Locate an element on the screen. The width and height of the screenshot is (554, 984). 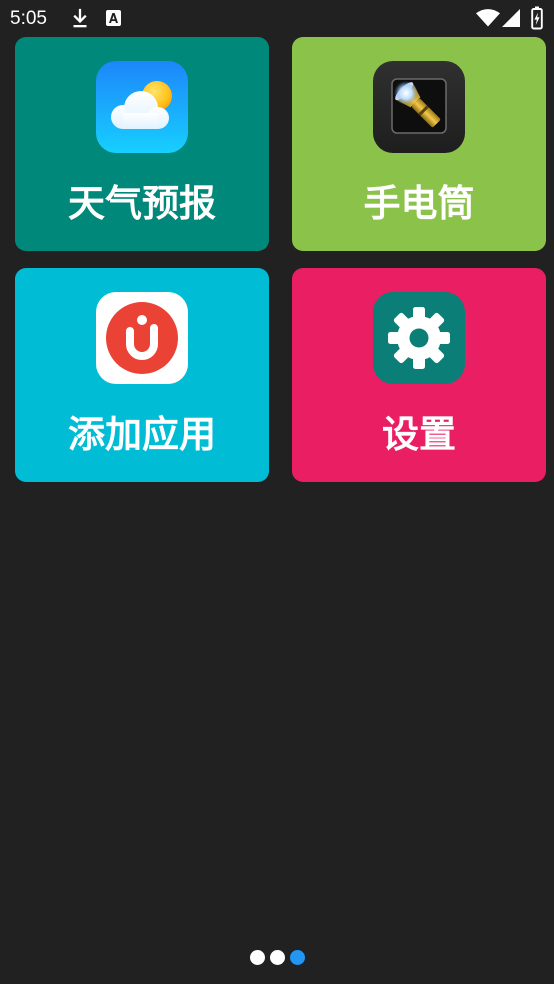
battery-charging-icon is located at coordinates (537, 18).